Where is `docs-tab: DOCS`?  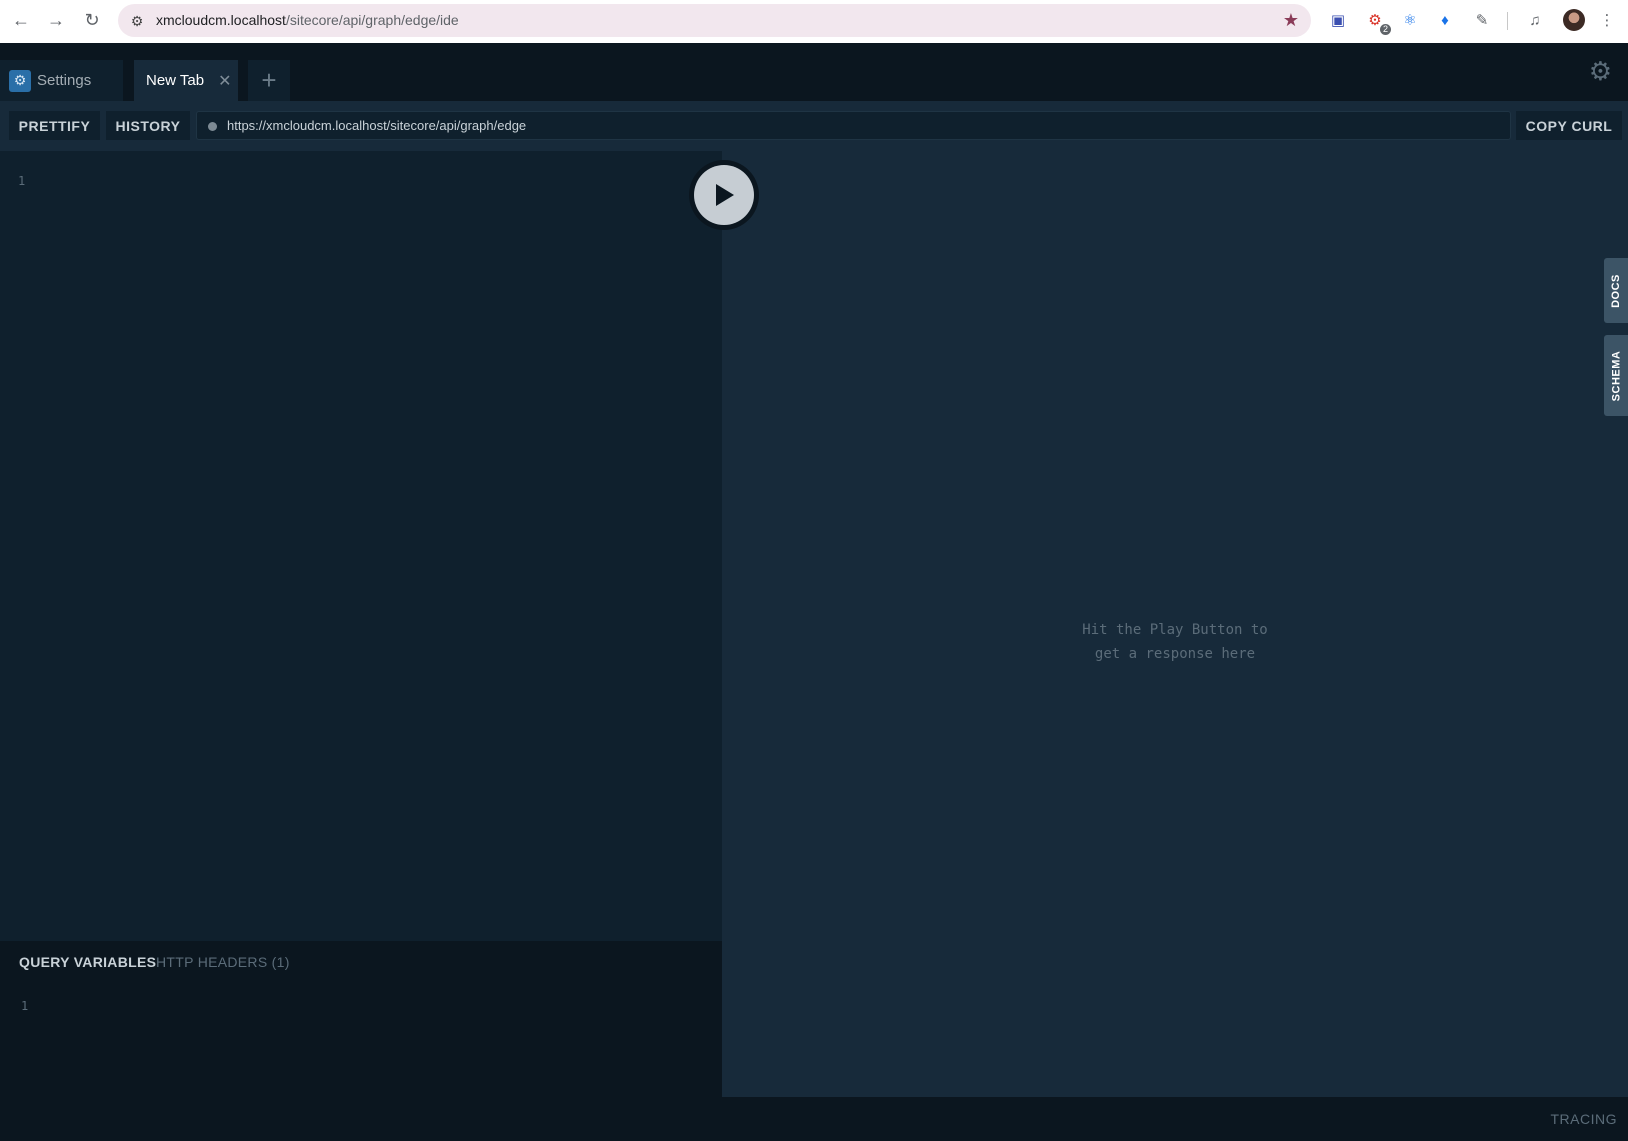 docs-tab: DOCS is located at coordinates (1616, 290).